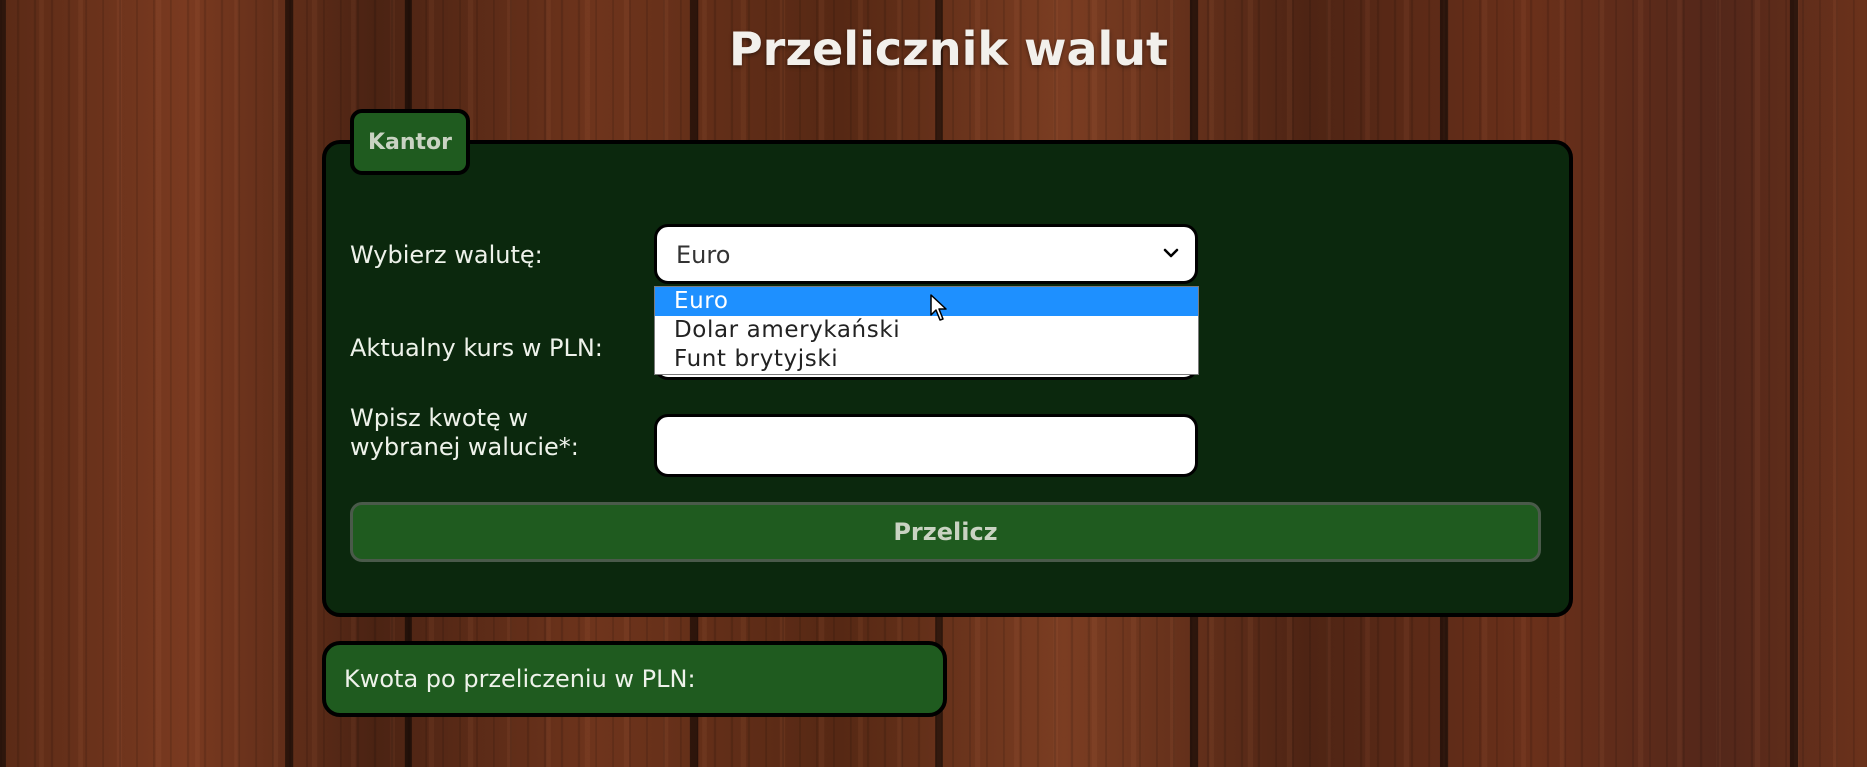 This screenshot has height=767, width=1867. What do you see at coordinates (948, 49) in the screenshot?
I see `page-title: Przelicznik walut` at bounding box center [948, 49].